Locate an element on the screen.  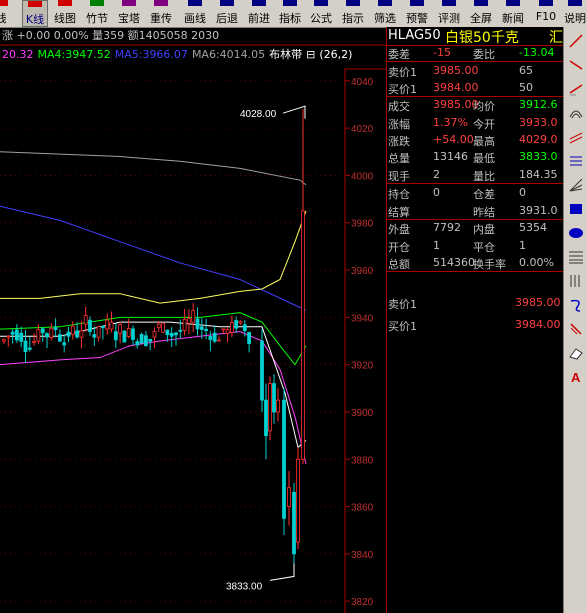
quote-label: 结算 is located at coordinates (399, 212).